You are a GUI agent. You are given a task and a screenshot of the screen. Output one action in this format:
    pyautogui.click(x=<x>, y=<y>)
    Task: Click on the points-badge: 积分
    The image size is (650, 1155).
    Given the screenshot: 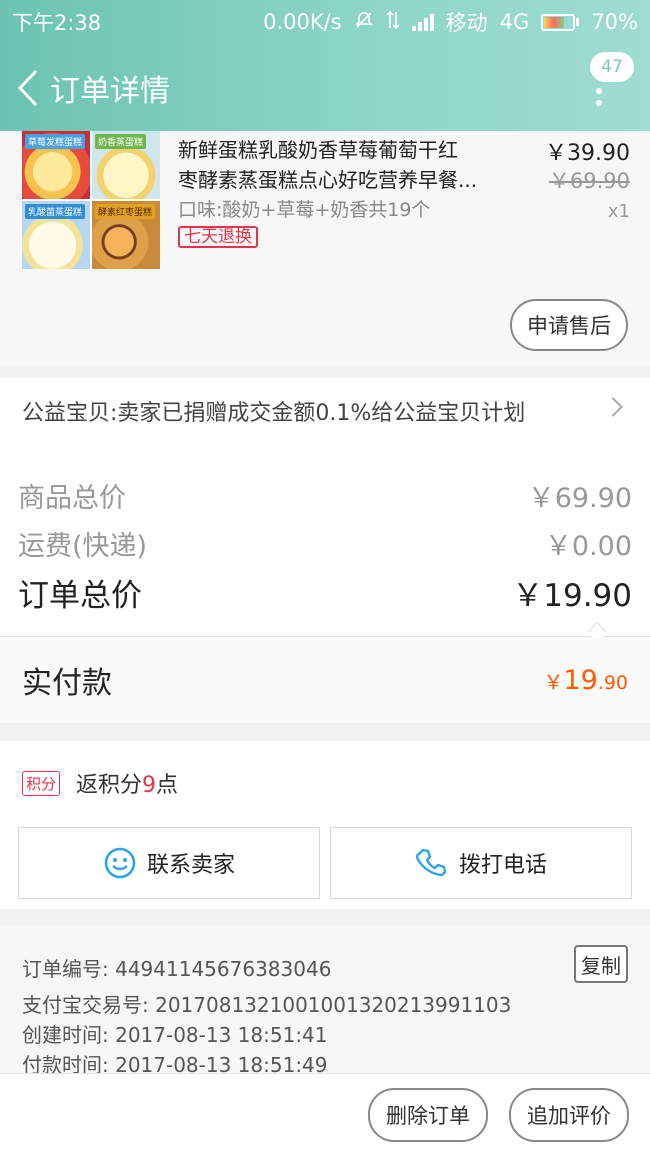 What is the action you would take?
    pyautogui.click(x=41, y=783)
    